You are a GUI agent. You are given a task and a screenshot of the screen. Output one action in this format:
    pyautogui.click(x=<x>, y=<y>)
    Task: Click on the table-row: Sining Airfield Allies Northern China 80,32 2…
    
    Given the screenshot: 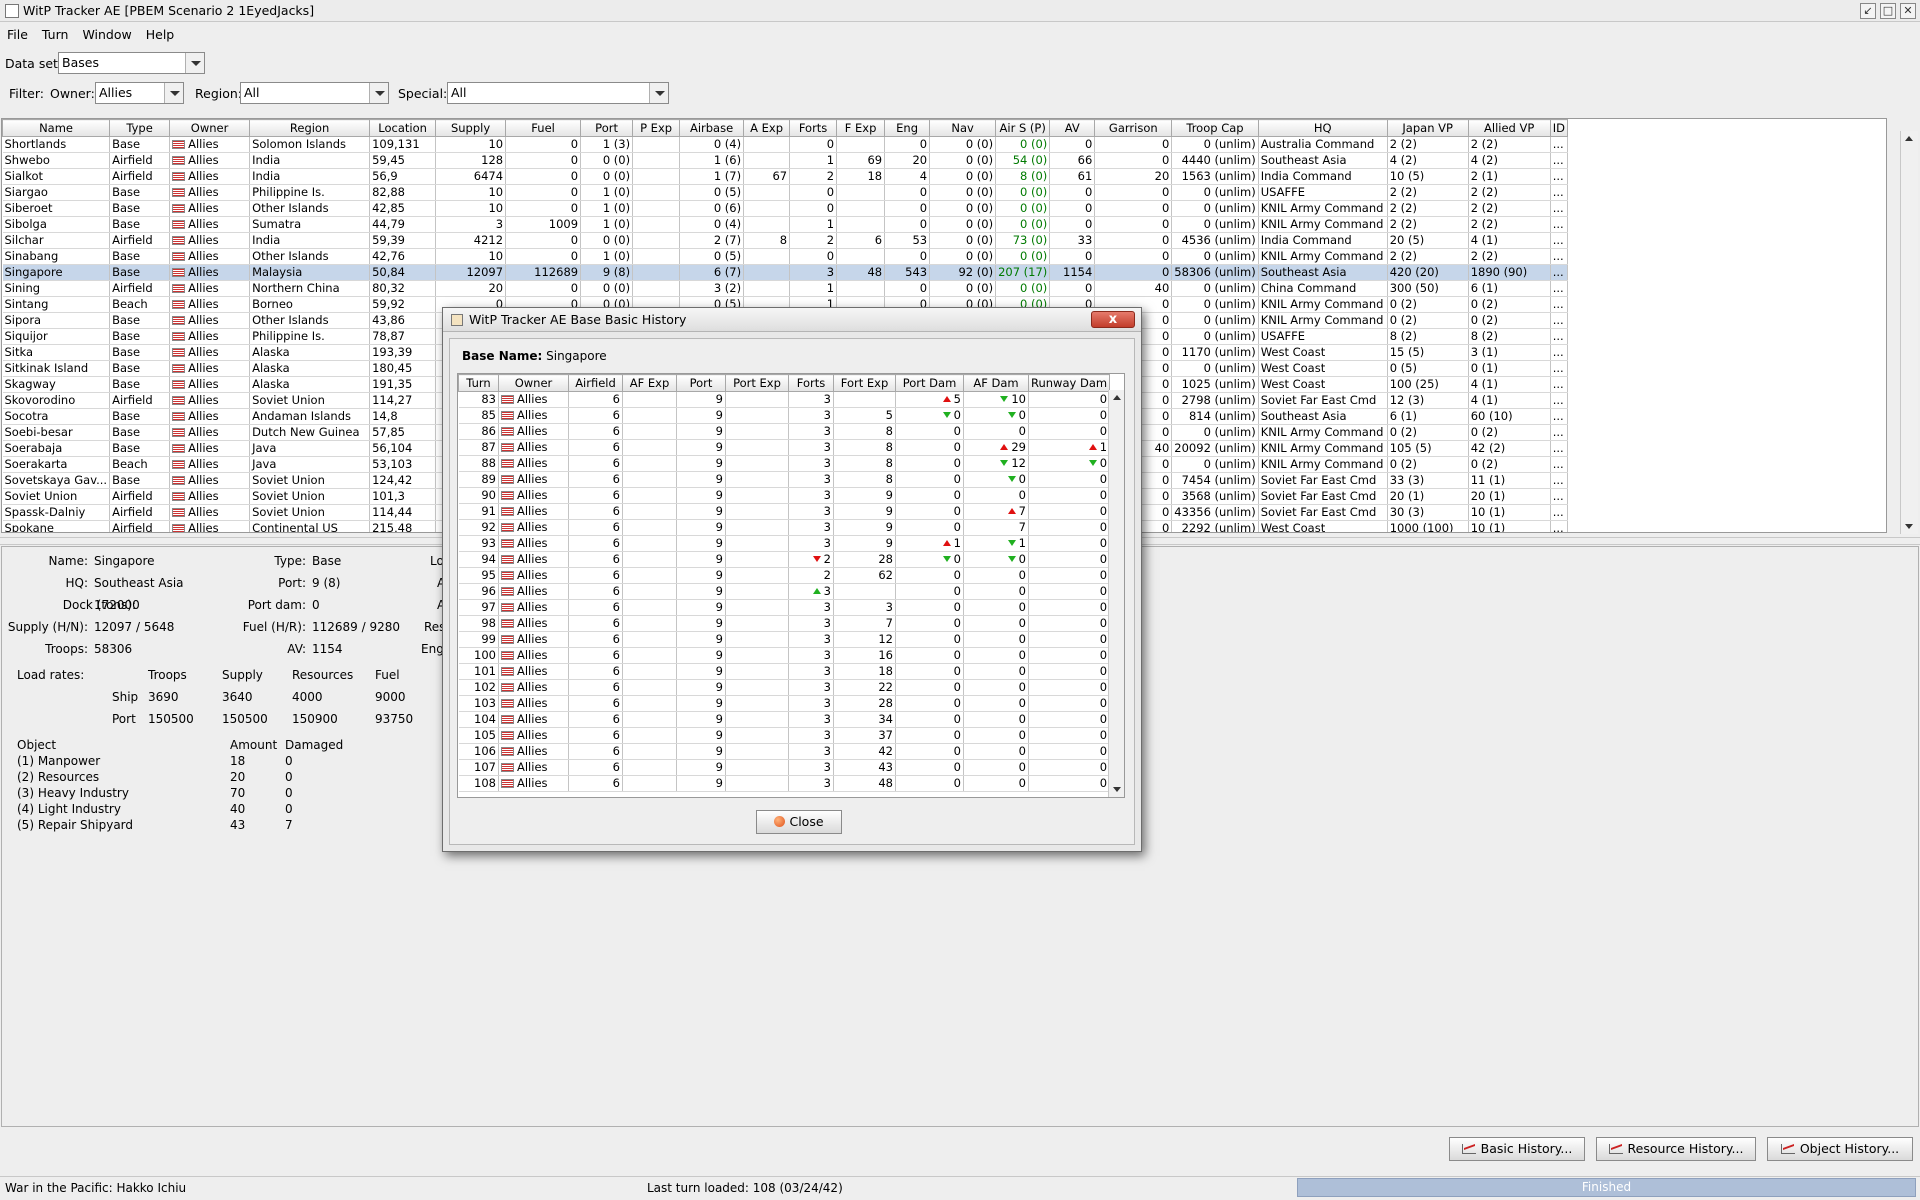 What is the action you would take?
    pyautogui.click(x=785, y=288)
    